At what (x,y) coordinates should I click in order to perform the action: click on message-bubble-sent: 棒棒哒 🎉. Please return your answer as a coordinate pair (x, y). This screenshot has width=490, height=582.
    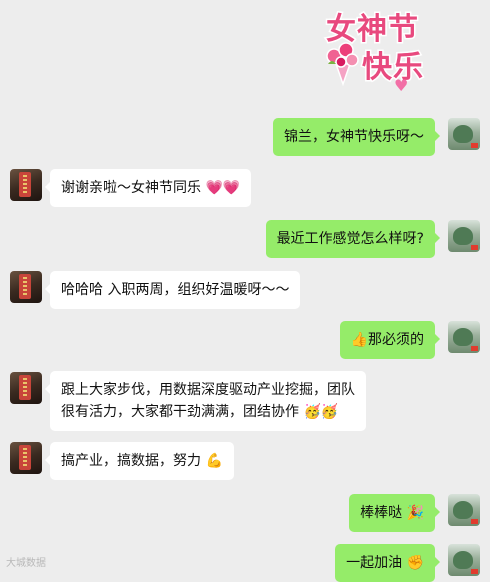
    Looking at the image, I should click on (394, 513).